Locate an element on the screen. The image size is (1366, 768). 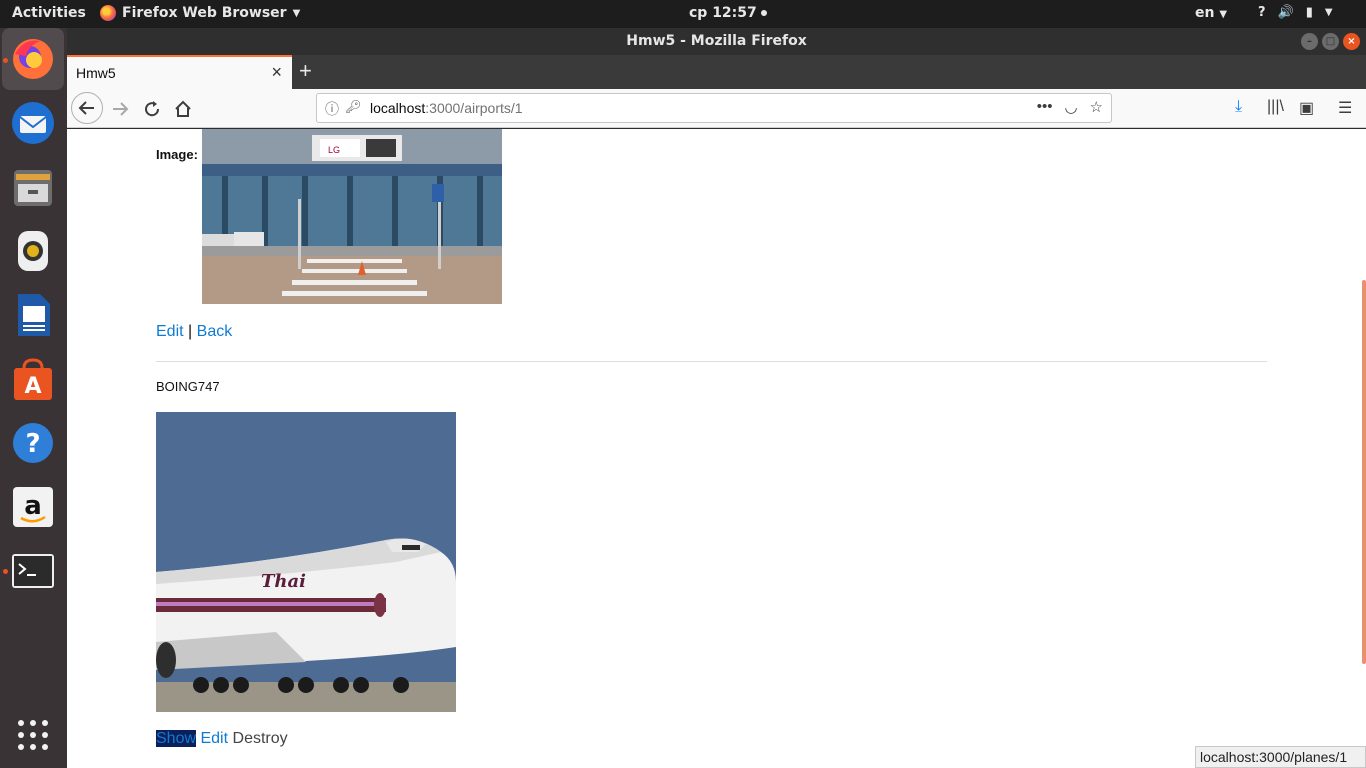
window-controls: – □ × is located at coordinates (1330, 41).